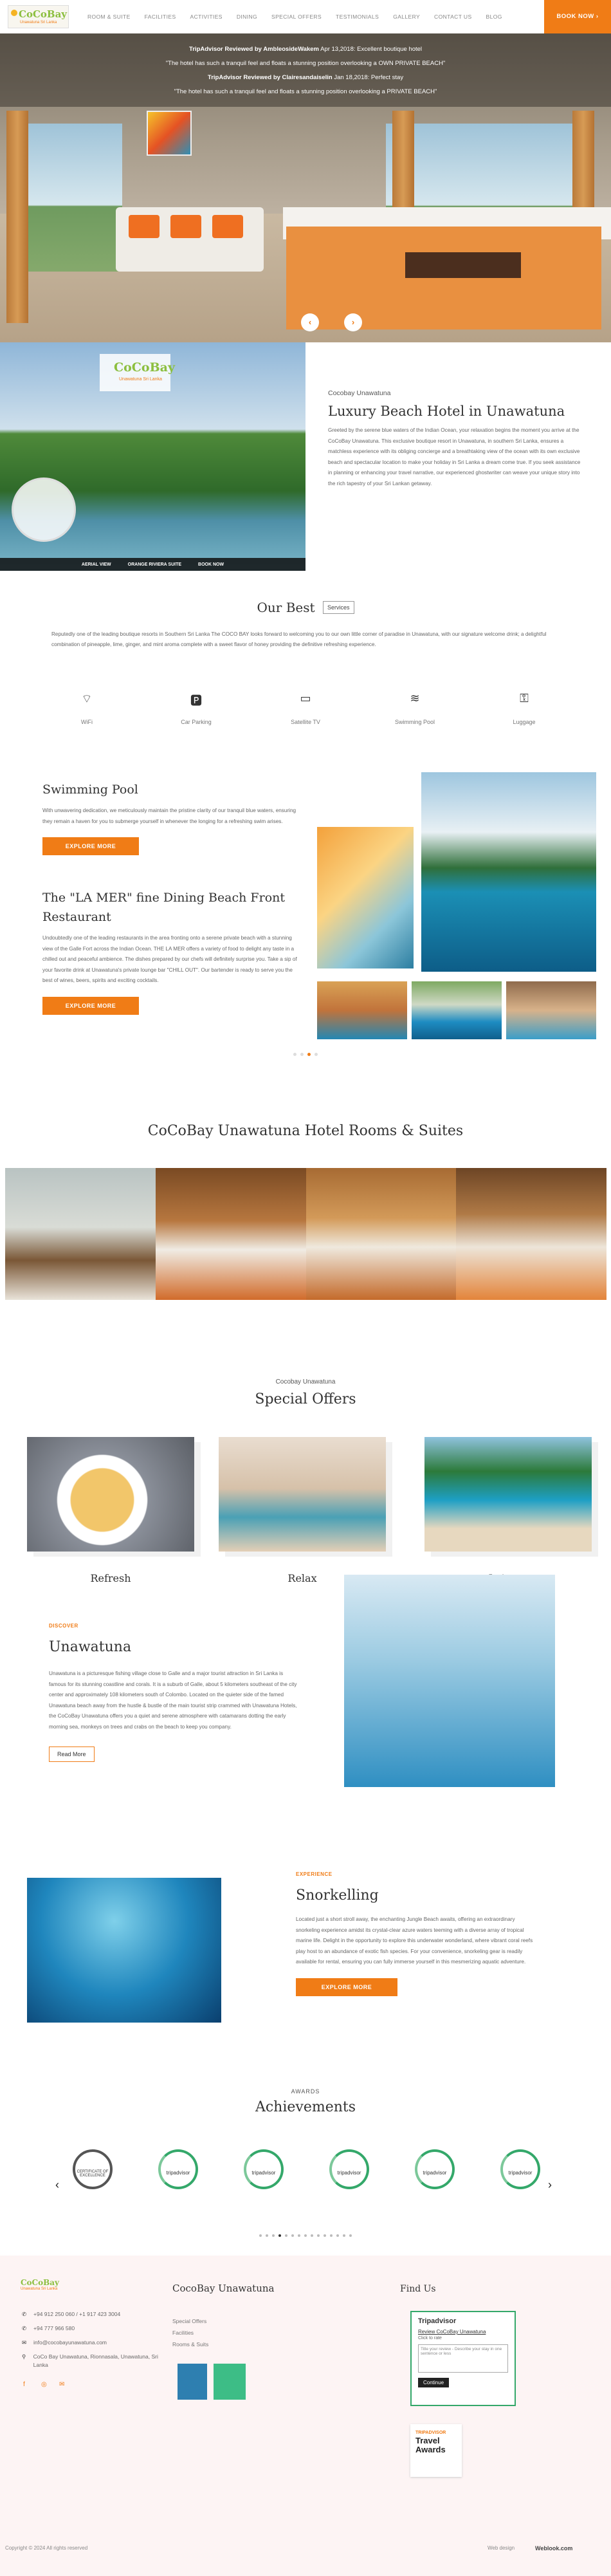  What do you see at coordinates (508, 1510) in the screenshot?
I see `offer-leisure: Leisure` at bounding box center [508, 1510].